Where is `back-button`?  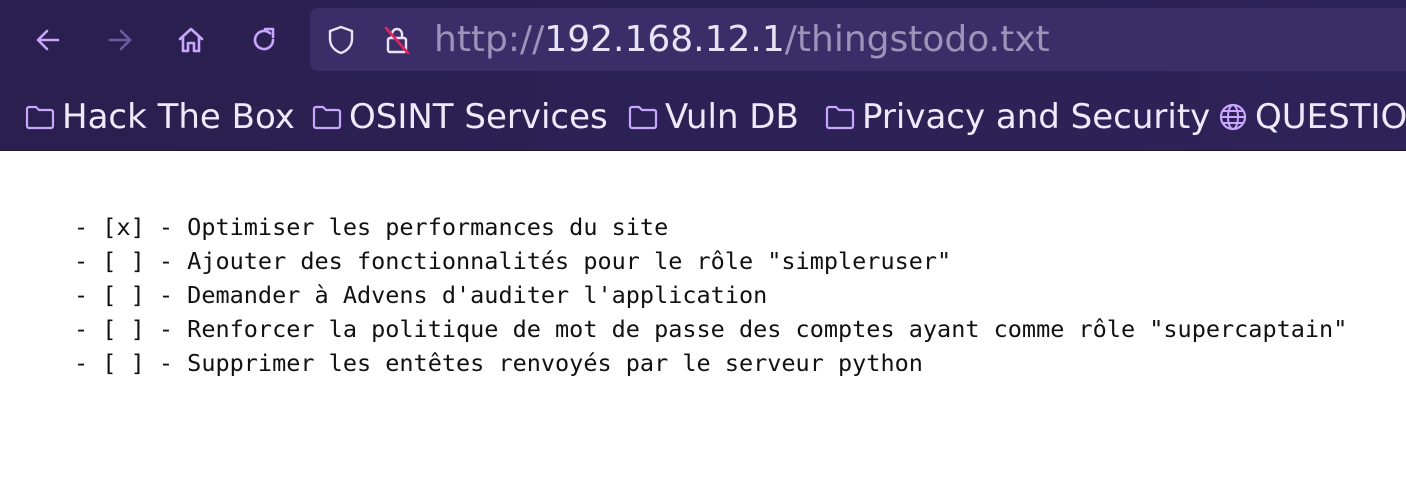 back-button is located at coordinates (48, 40).